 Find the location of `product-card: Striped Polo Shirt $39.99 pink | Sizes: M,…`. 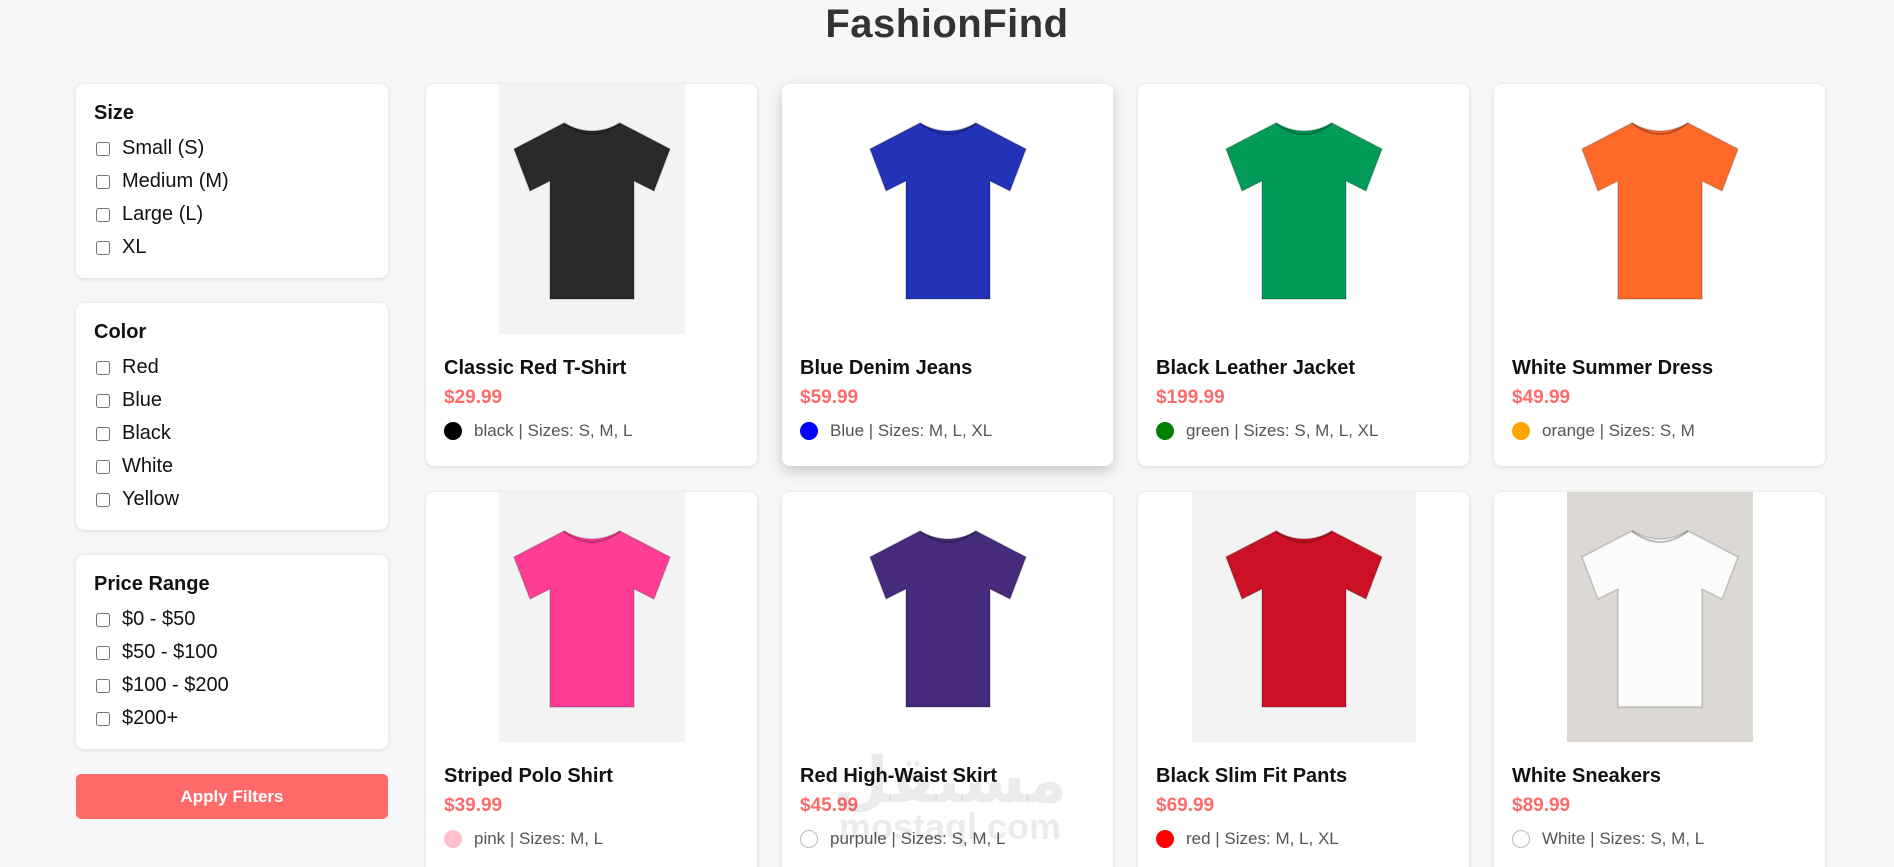

product-card: Striped Polo Shirt $39.99 pink | Sizes: M,… is located at coordinates (591, 679).